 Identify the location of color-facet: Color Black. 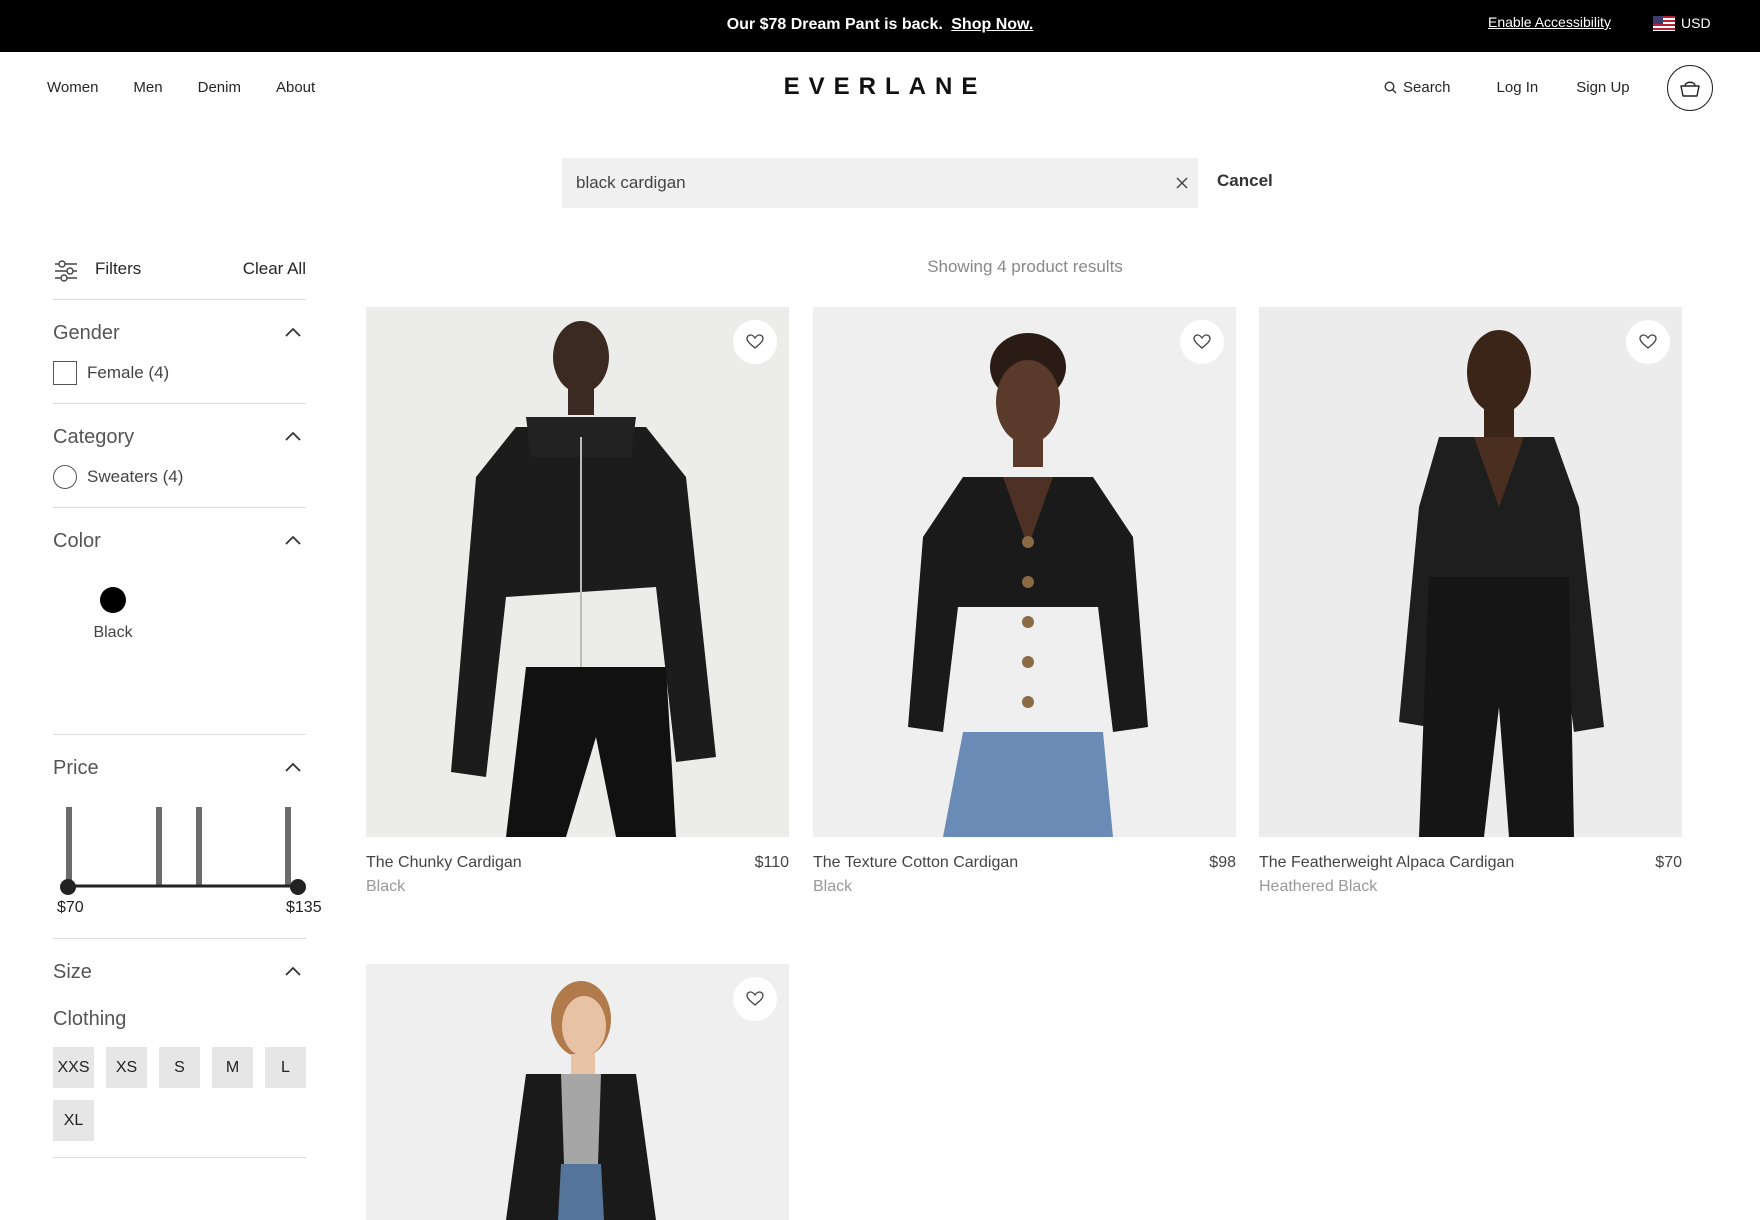
(179, 621).